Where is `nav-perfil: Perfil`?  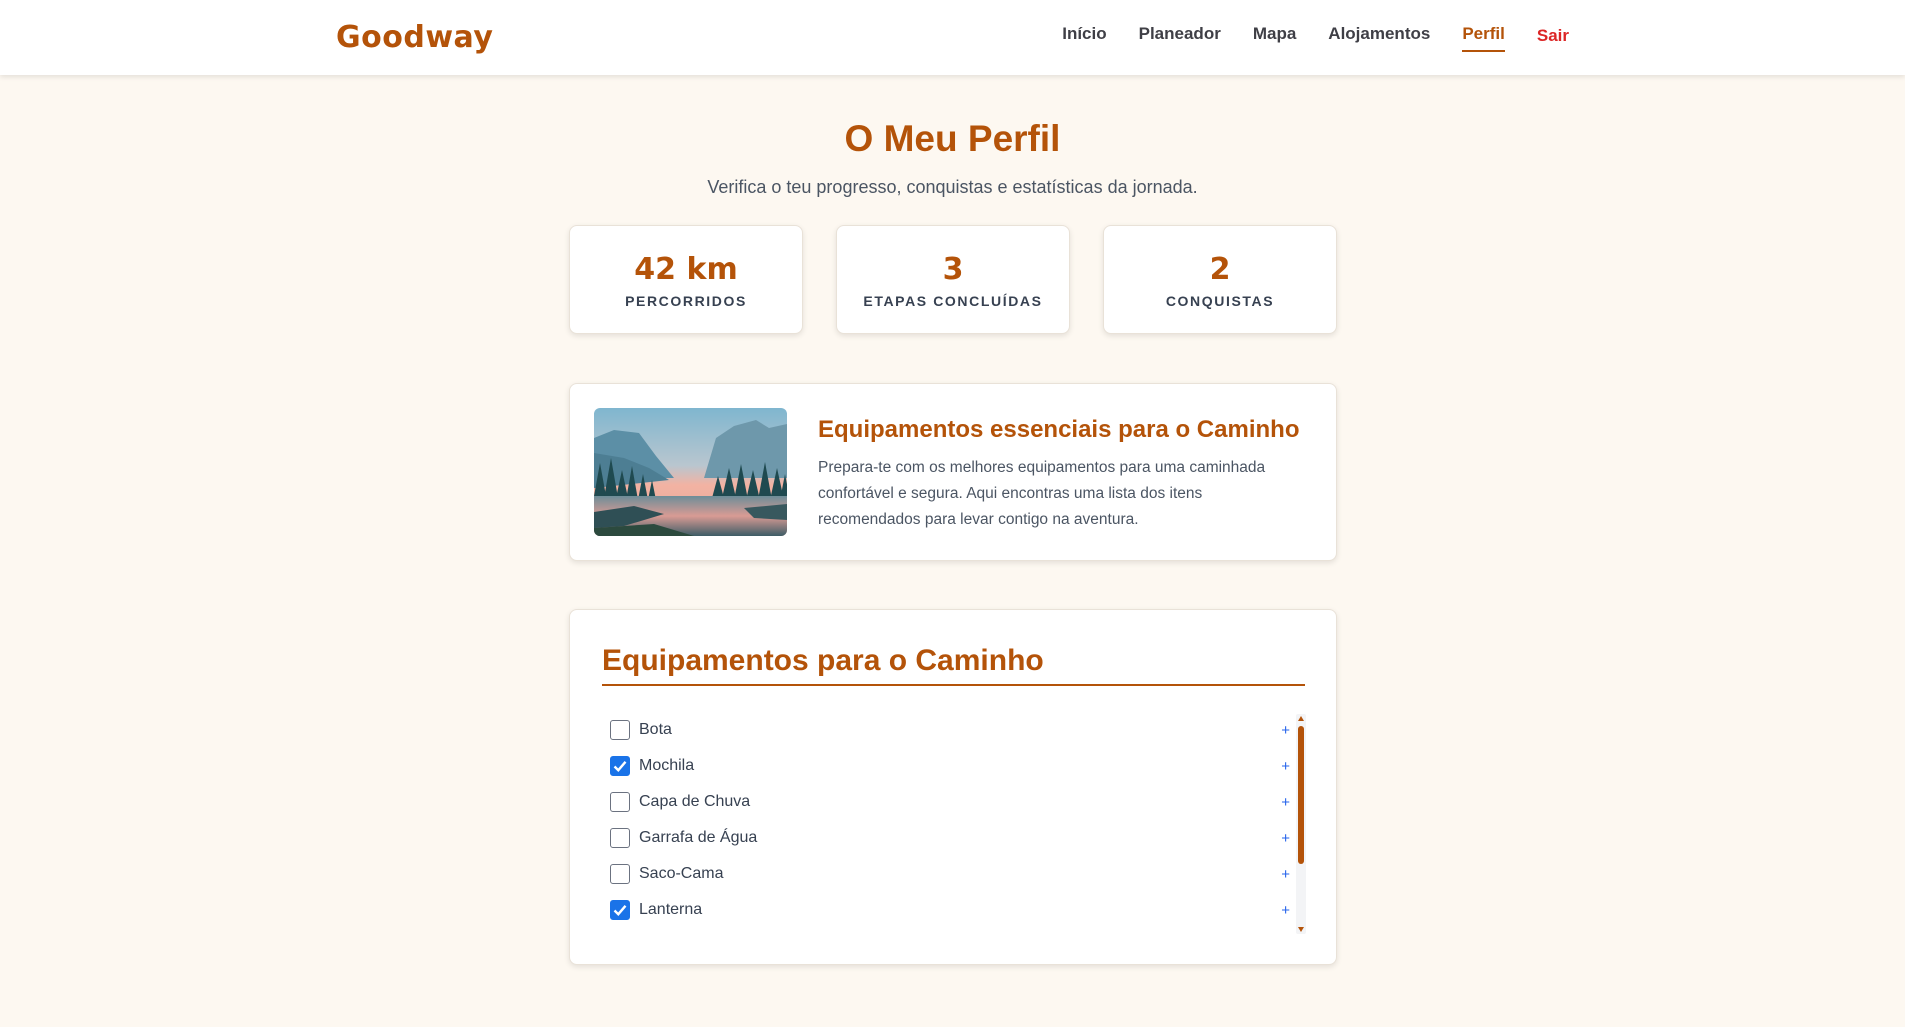
nav-perfil: Perfil is located at coordinates (1483, 38).